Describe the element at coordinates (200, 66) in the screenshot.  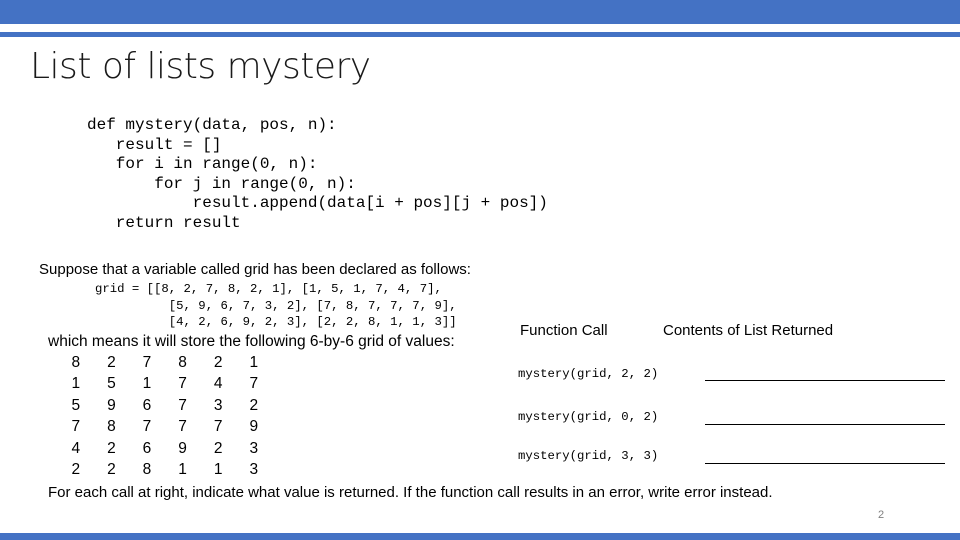
I see `slide-title: List of lists mystery` at that location.